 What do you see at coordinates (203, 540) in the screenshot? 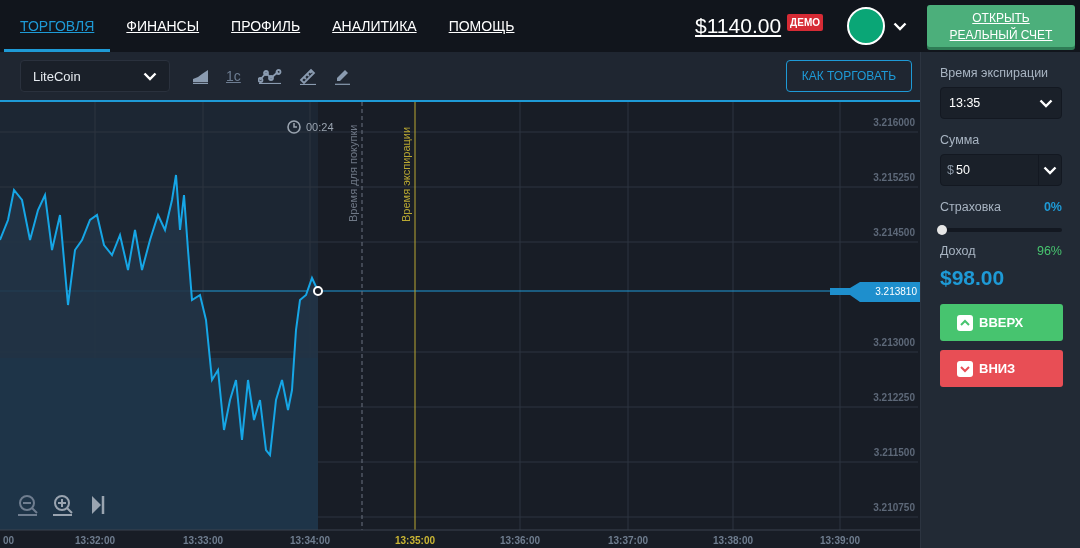
I see `time-axis-label: 13:33:00` at bounding box center [203, 540].